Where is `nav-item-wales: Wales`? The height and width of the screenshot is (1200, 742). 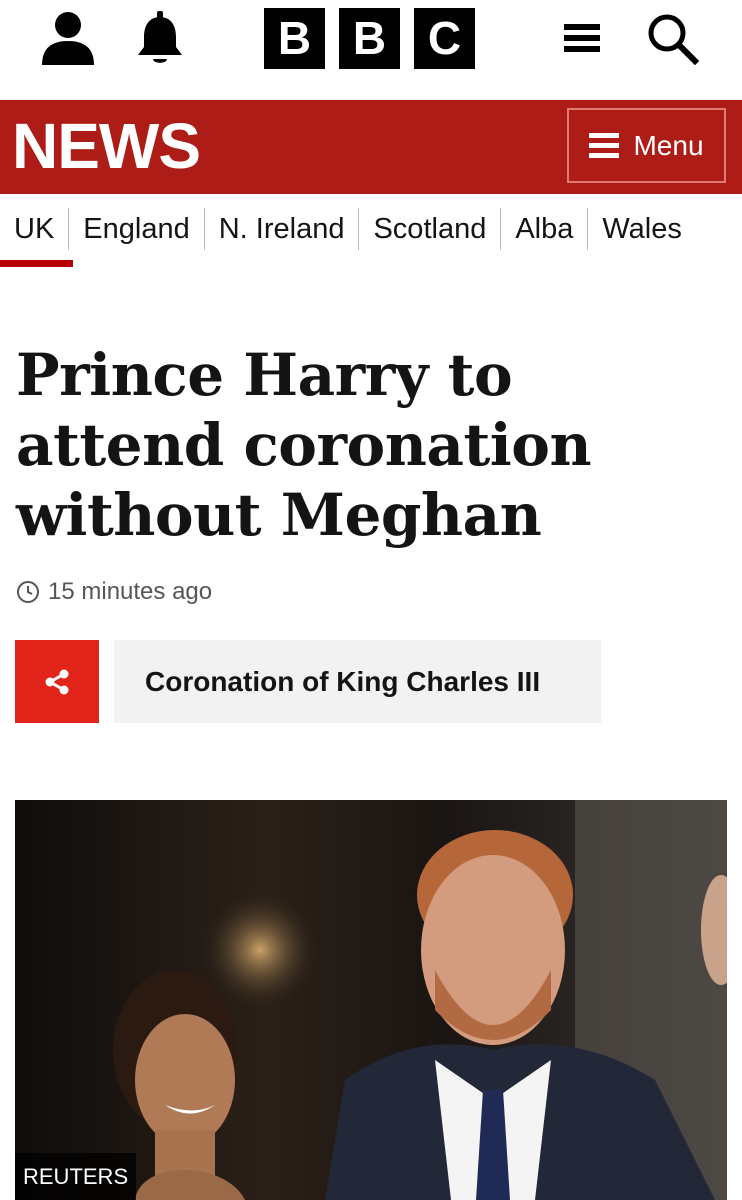
nav-item-wales: Wales is located at coordinates (641, 229).